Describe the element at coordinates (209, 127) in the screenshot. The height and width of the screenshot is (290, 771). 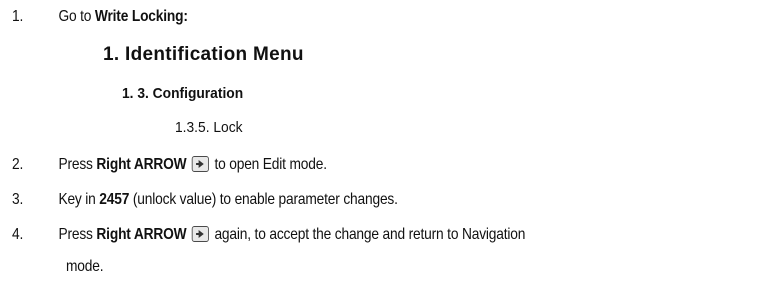
I see `menu-level-3: 1.3.5. Lock` at that location.